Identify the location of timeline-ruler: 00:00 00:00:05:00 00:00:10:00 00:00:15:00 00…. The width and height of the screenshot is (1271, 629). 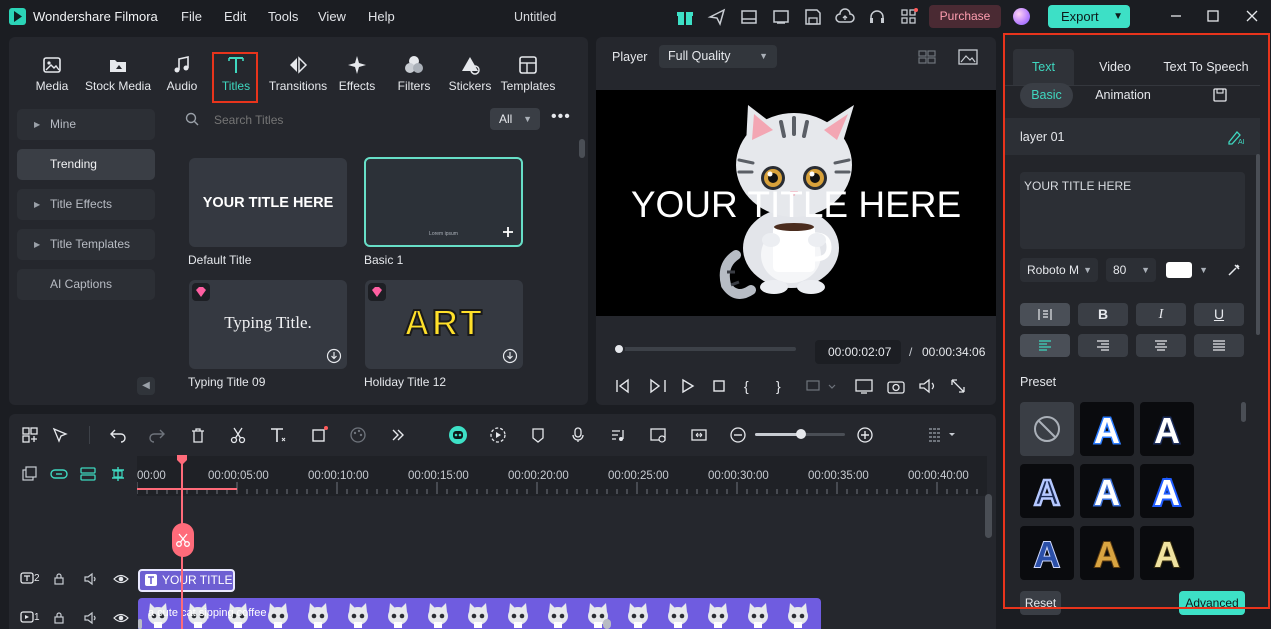
(562, 476).